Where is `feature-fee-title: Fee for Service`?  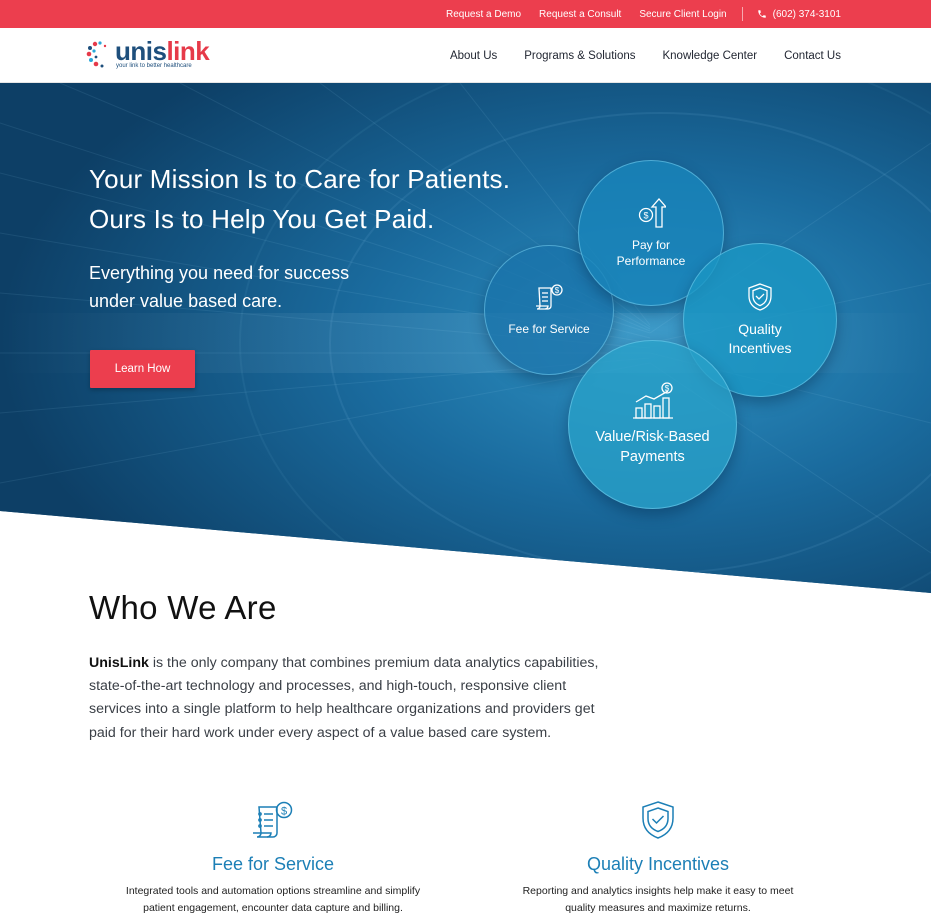
feature-fee-title: Fee for Service is located at coordinates (273, 864).